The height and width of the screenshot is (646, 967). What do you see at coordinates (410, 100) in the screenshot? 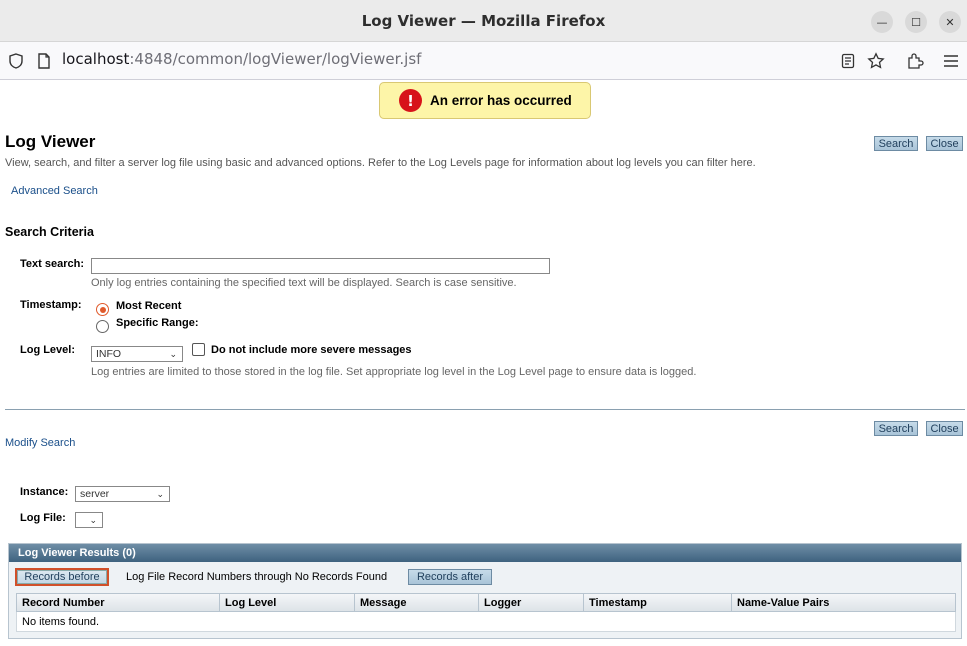
I see `error-icon: !` at bounding box center [410, 100].